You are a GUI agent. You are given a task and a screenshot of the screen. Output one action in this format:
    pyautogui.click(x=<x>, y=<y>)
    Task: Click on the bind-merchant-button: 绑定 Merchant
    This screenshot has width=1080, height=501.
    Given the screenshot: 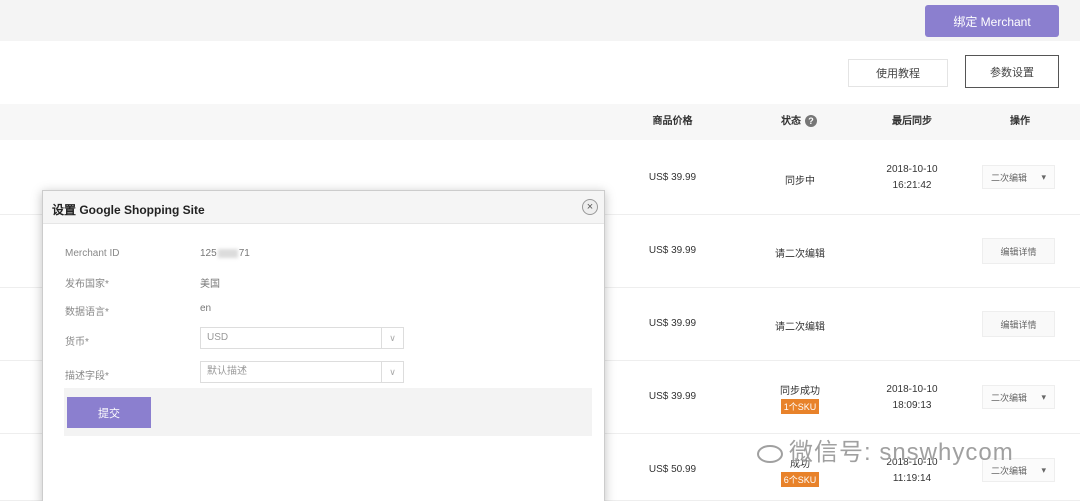 What is the action you would take?
    pyautogui.click(x=992, y=21)
    